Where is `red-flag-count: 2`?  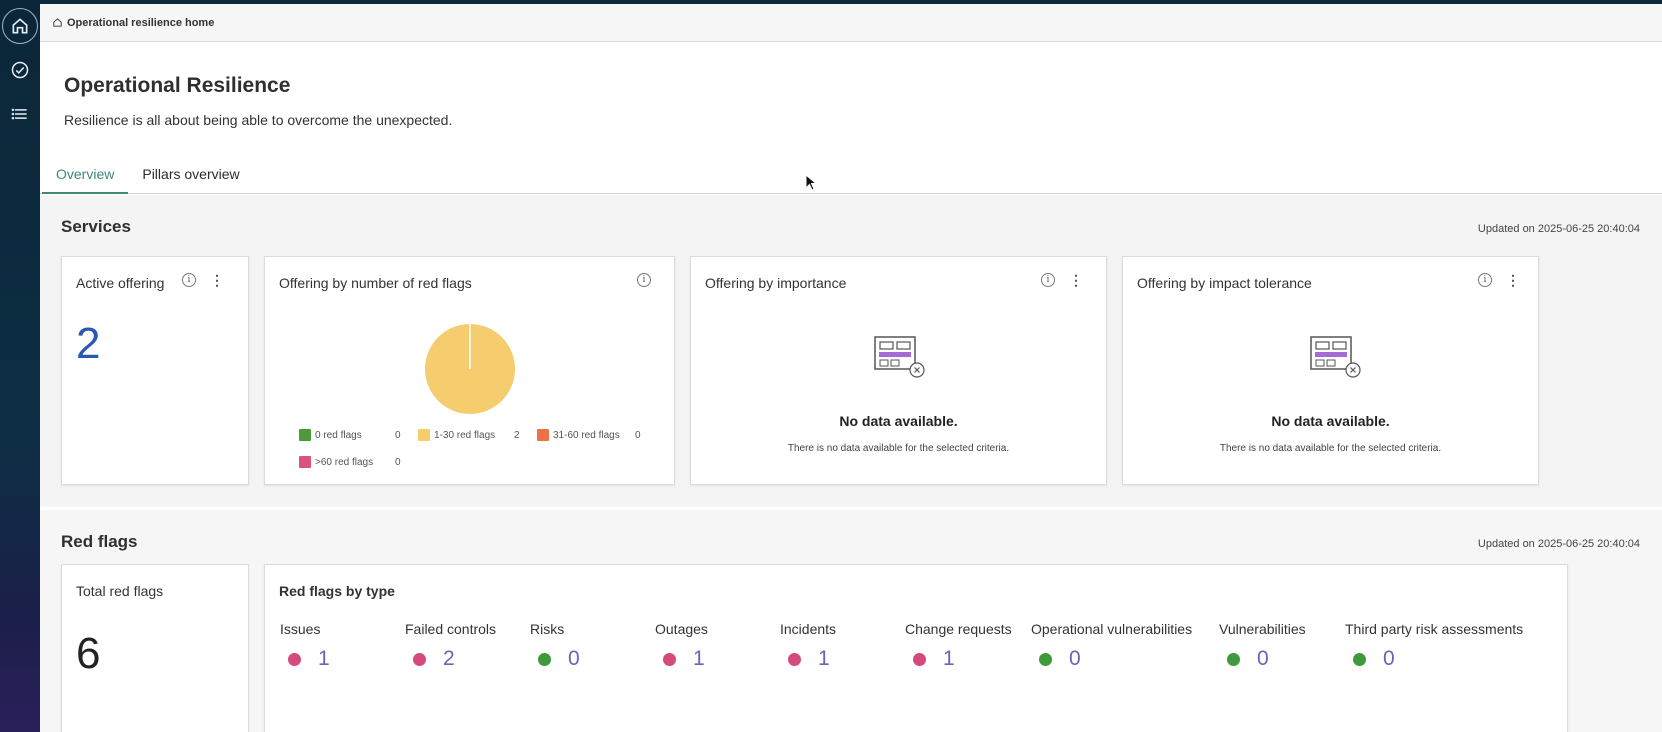 red-flag-count: 2 is located at coordinates (449, 658).